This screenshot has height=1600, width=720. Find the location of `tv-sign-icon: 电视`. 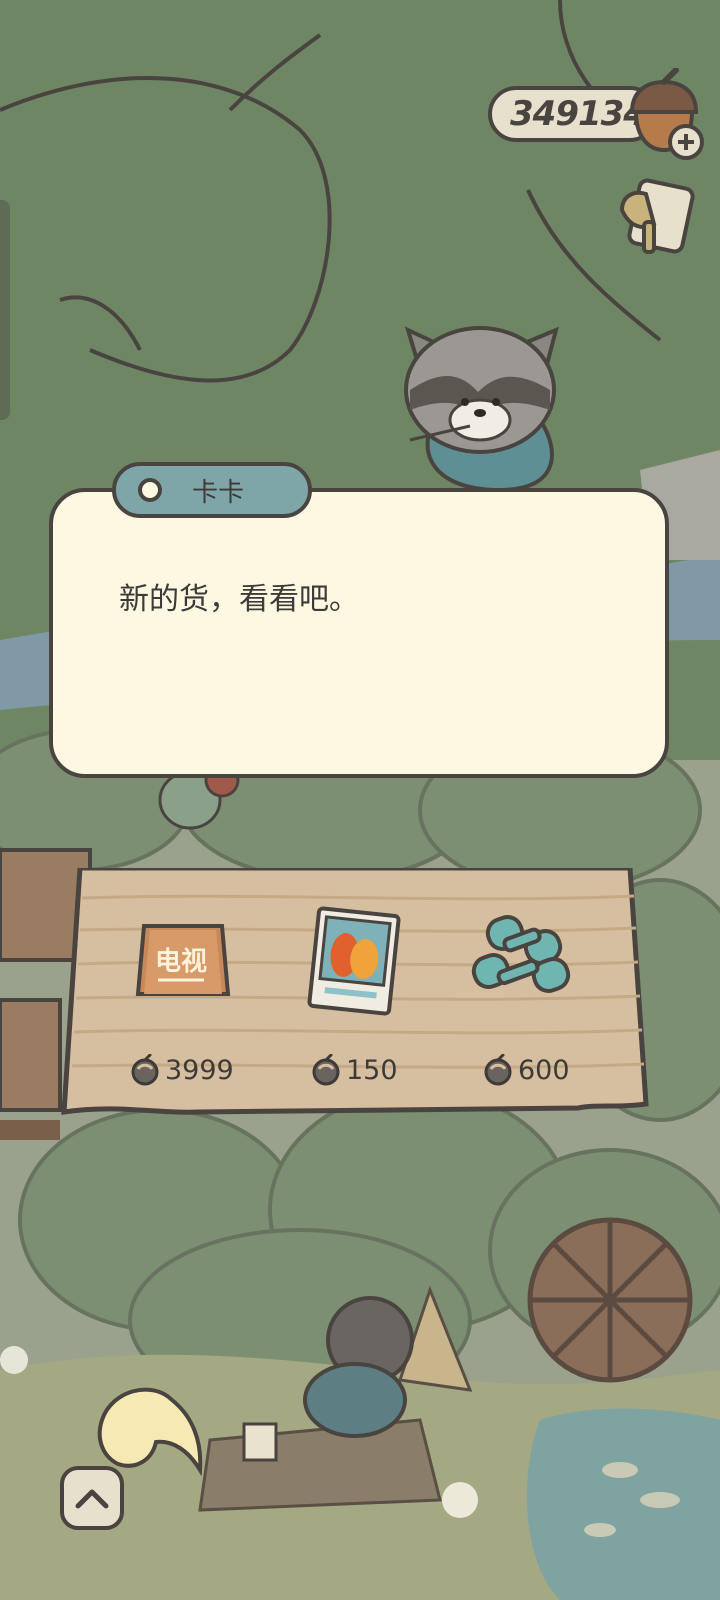

tv-sign-icon: 电视 is located at coordinates (183, 960).